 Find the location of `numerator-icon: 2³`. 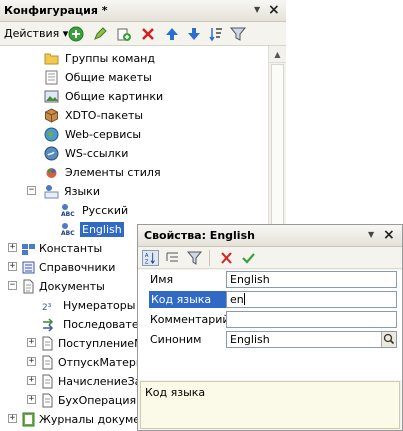

numerator-icon: 2³ is located at coordinates (47, 308).